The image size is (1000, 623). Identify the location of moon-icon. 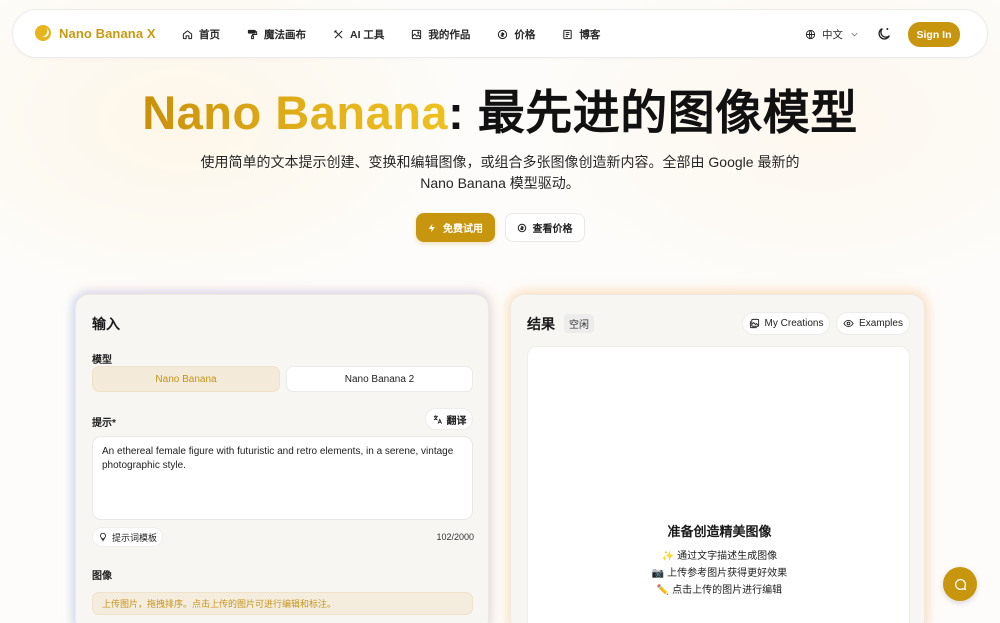
(884, 34).